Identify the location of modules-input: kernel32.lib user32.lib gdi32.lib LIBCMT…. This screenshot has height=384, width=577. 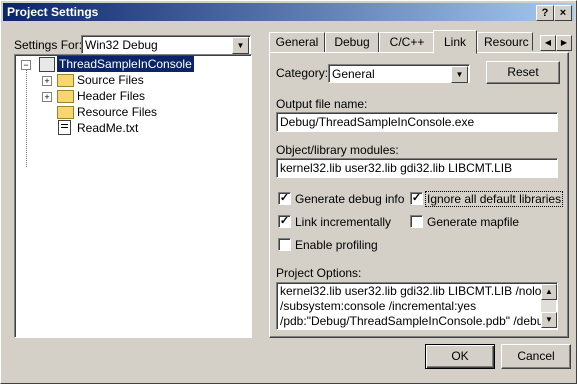
(417, 168).